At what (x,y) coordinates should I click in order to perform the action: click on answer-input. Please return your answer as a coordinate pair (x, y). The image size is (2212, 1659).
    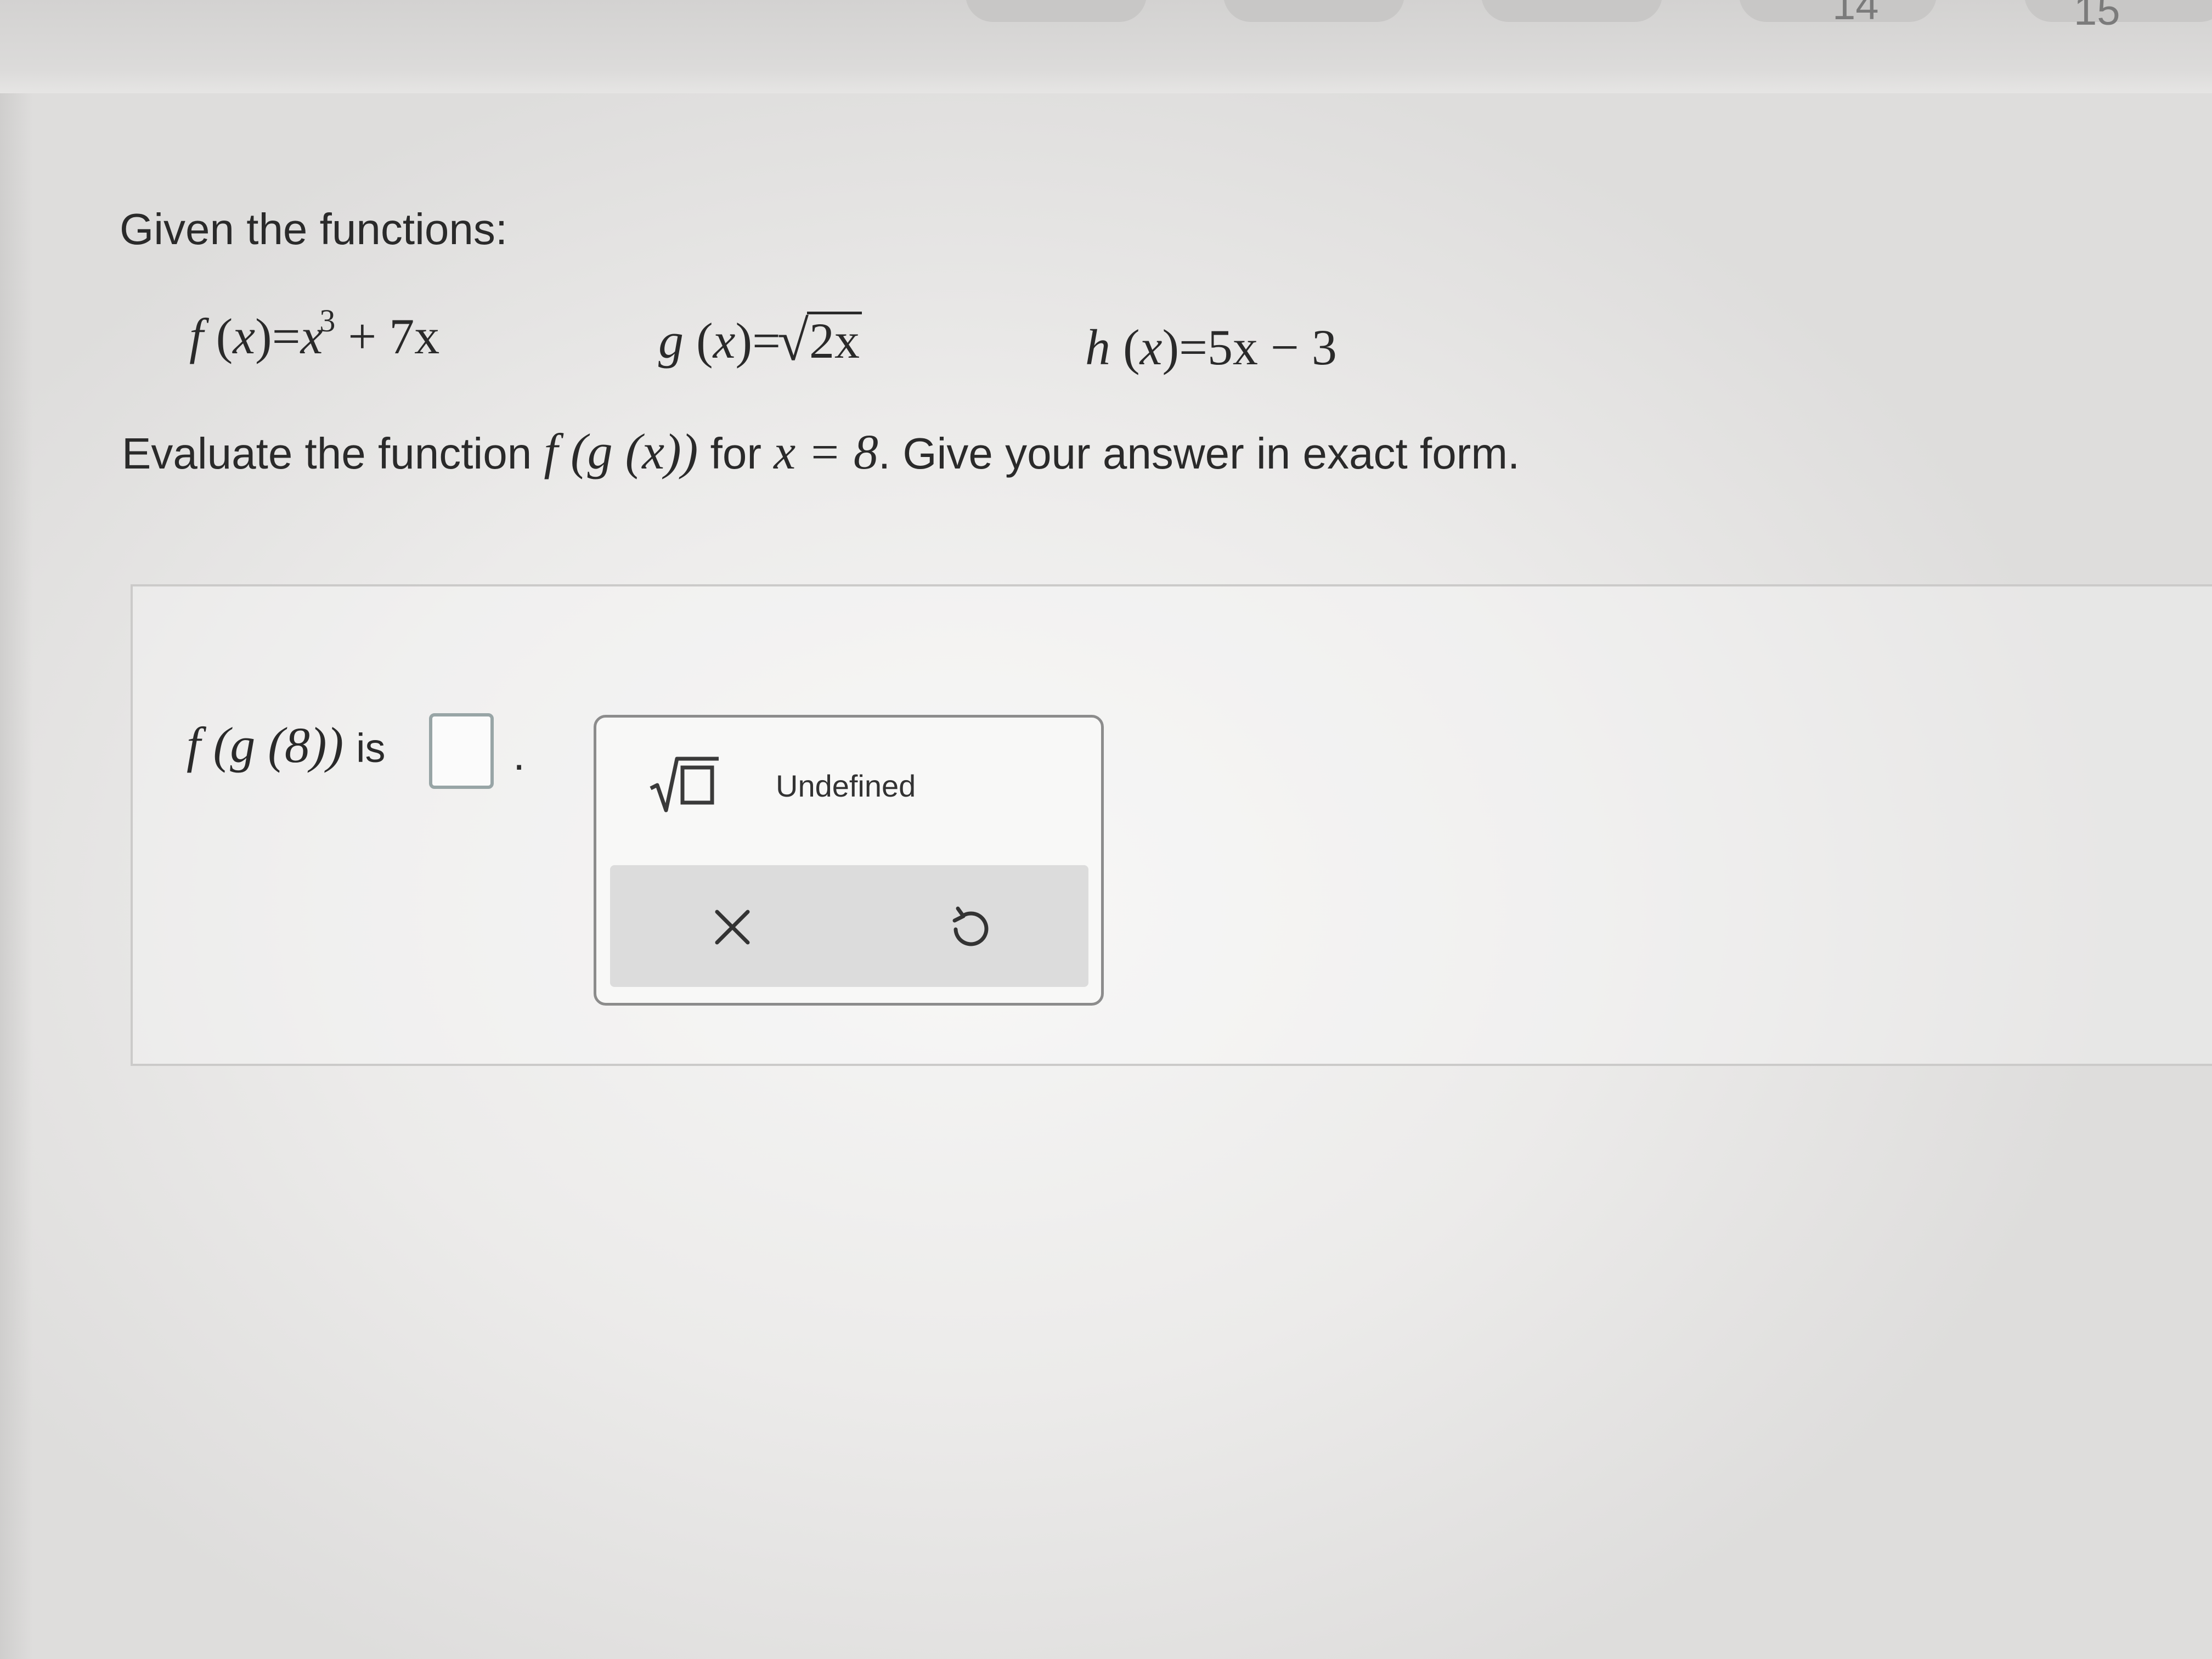
    Looking at the image, I should click on (461, 751).